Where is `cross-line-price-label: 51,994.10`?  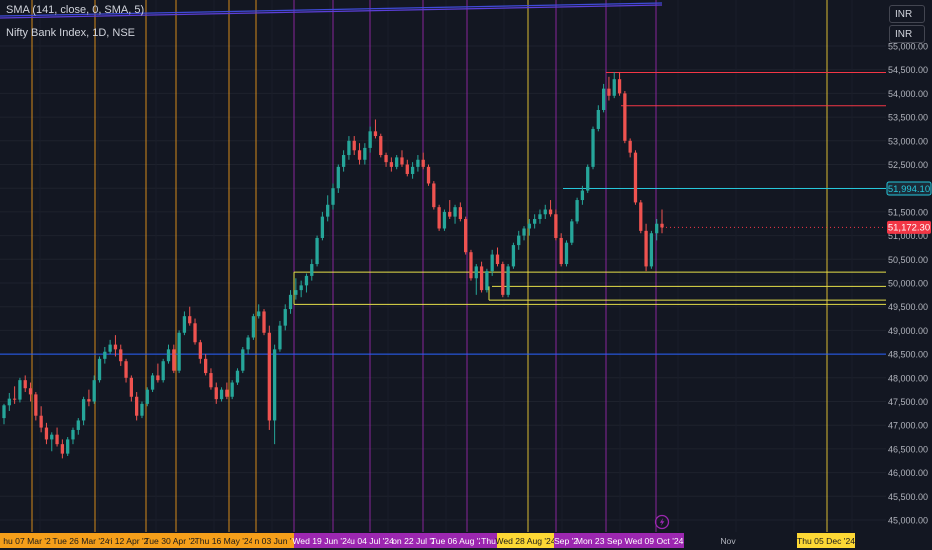 cross-line-price-label: 51,994.10 is located at coordinates (909, 188).